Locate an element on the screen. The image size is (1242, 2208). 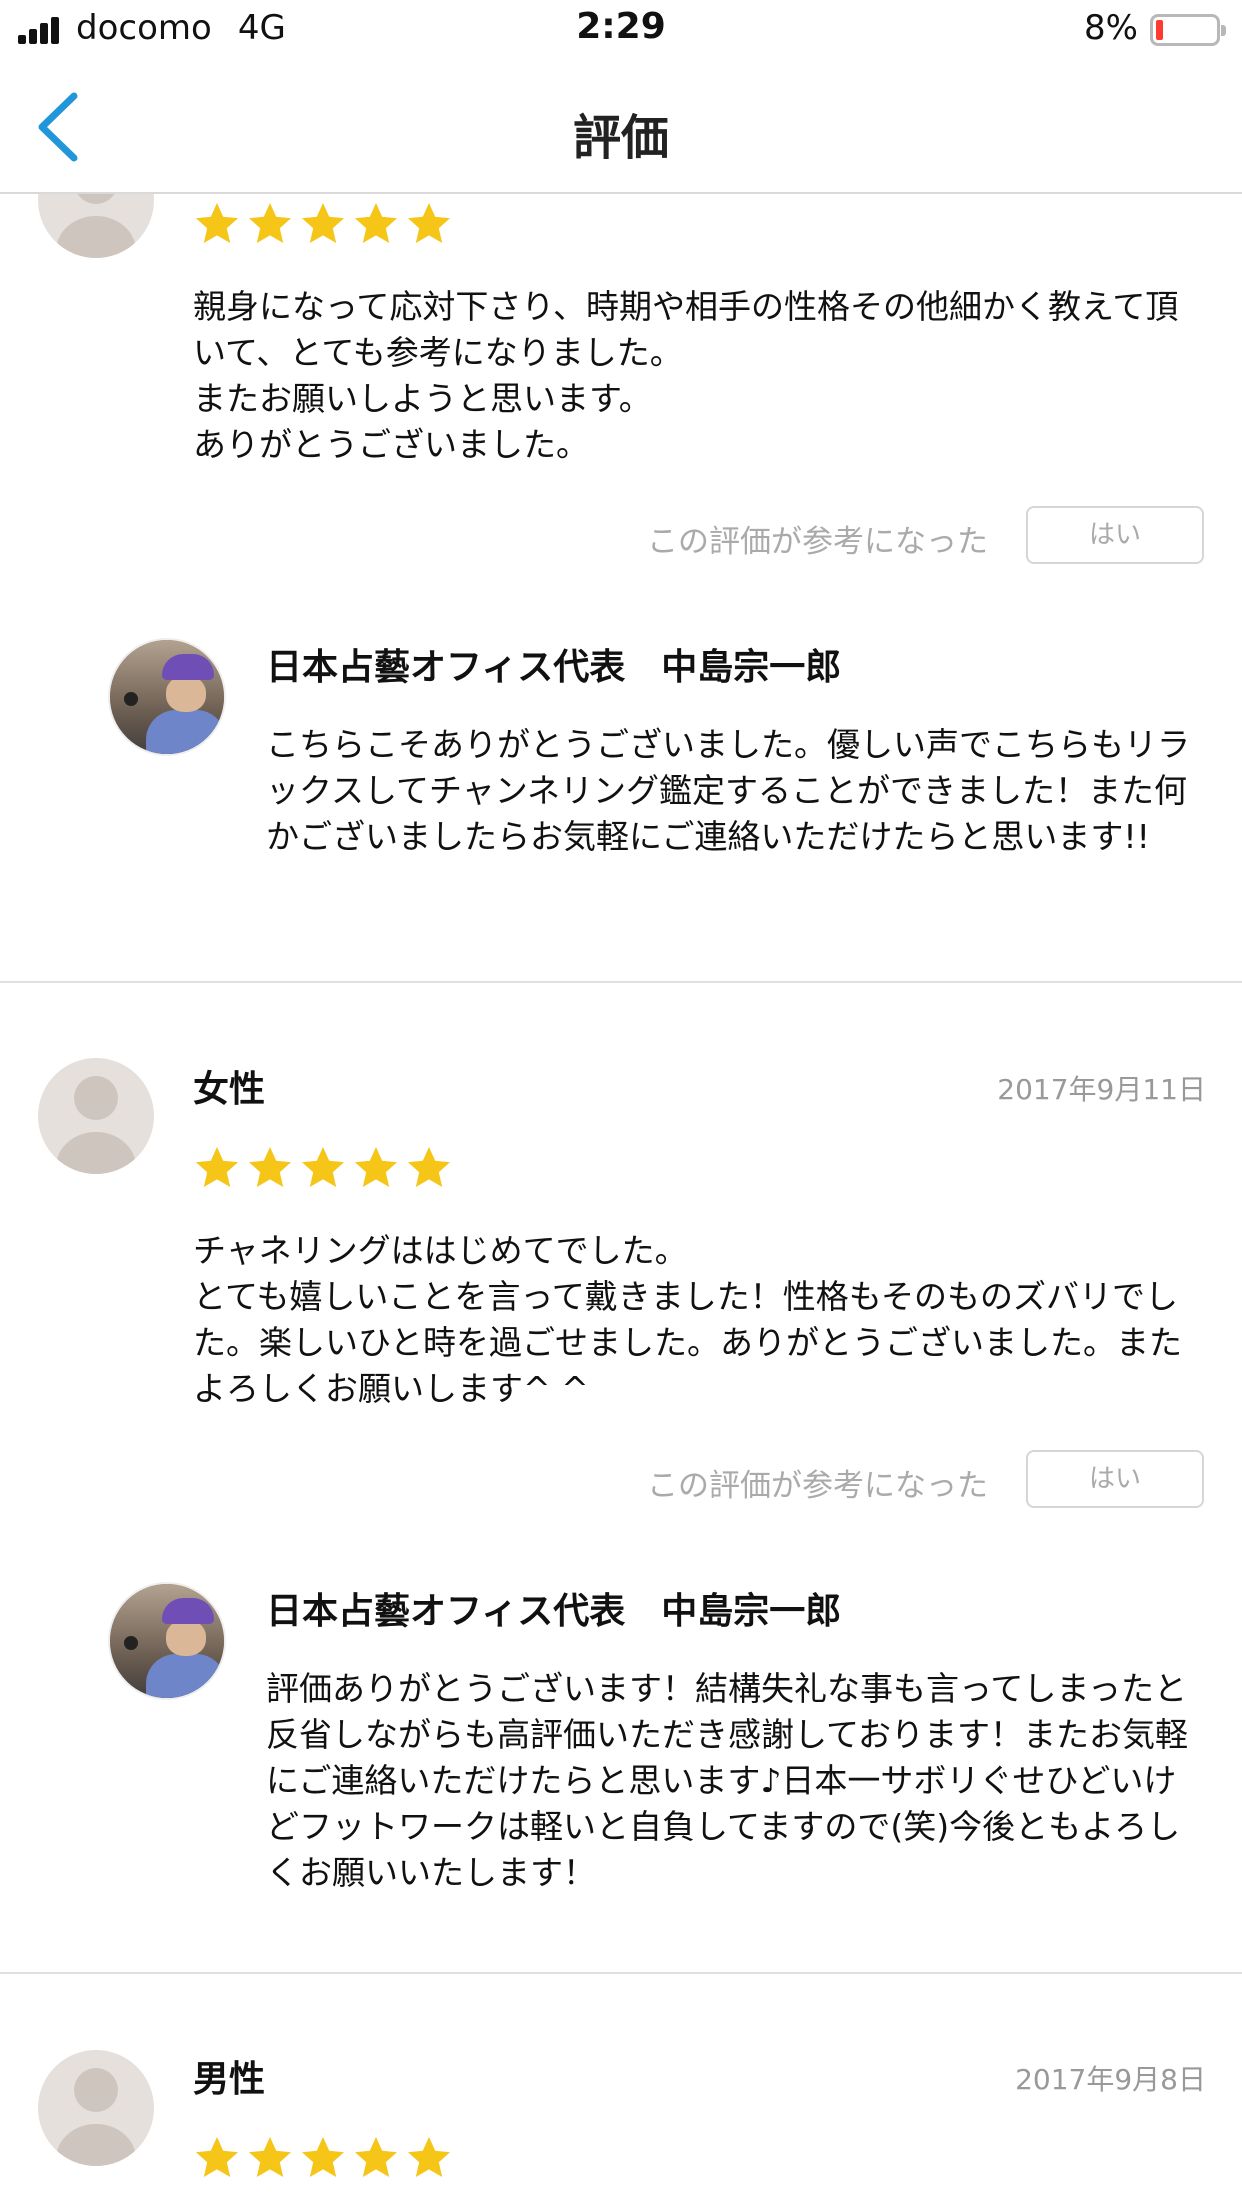
navigation-bar: 評価 is located at coordinates (621, 128).